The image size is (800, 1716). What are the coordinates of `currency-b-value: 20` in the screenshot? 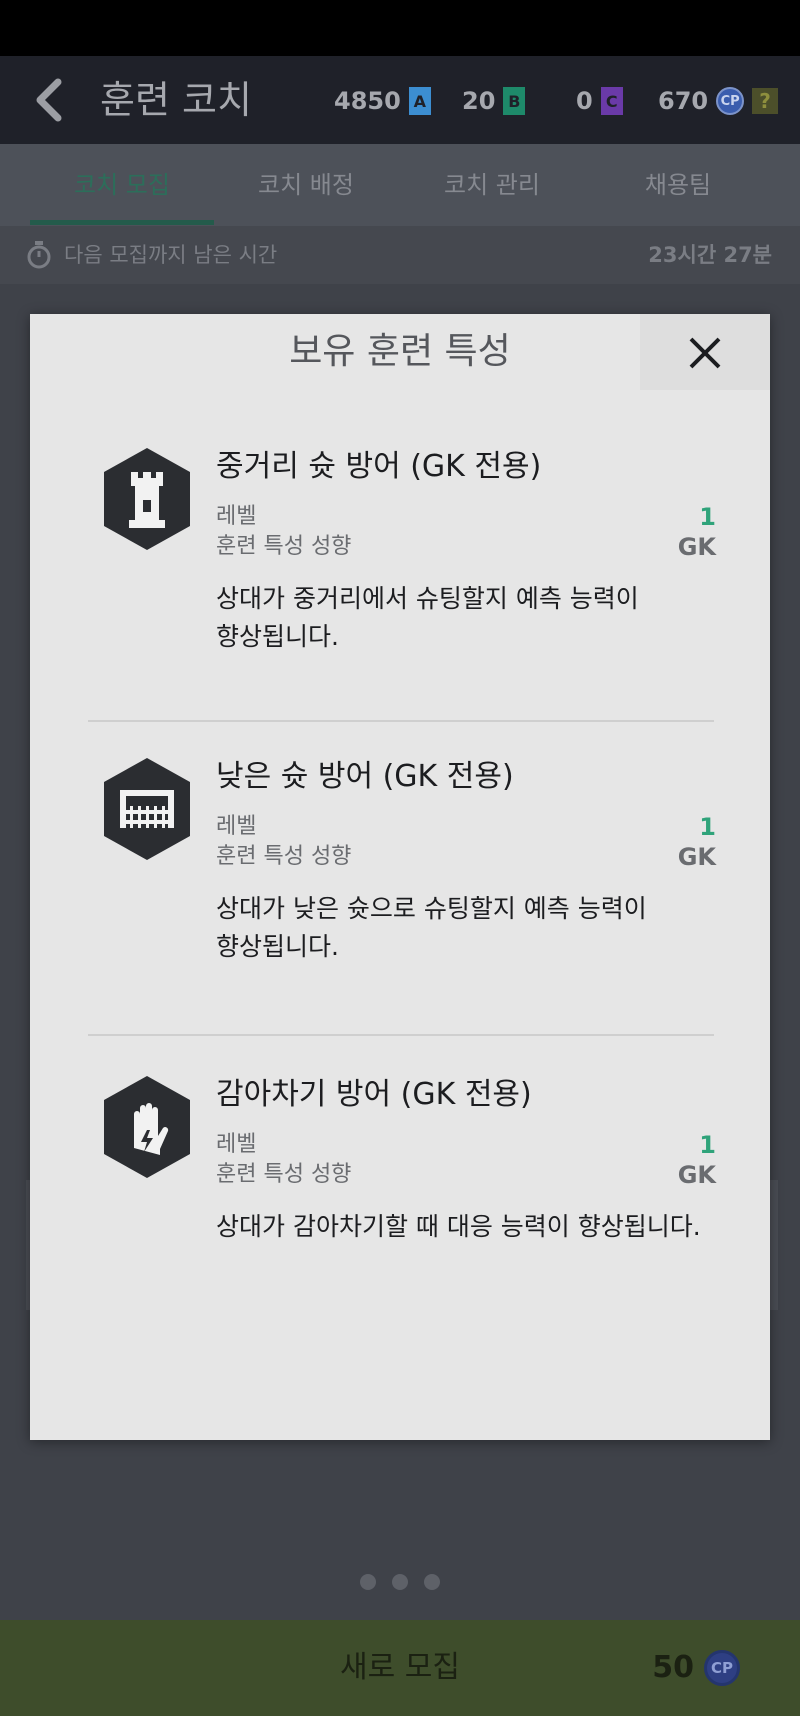 It's located at (479, 101).